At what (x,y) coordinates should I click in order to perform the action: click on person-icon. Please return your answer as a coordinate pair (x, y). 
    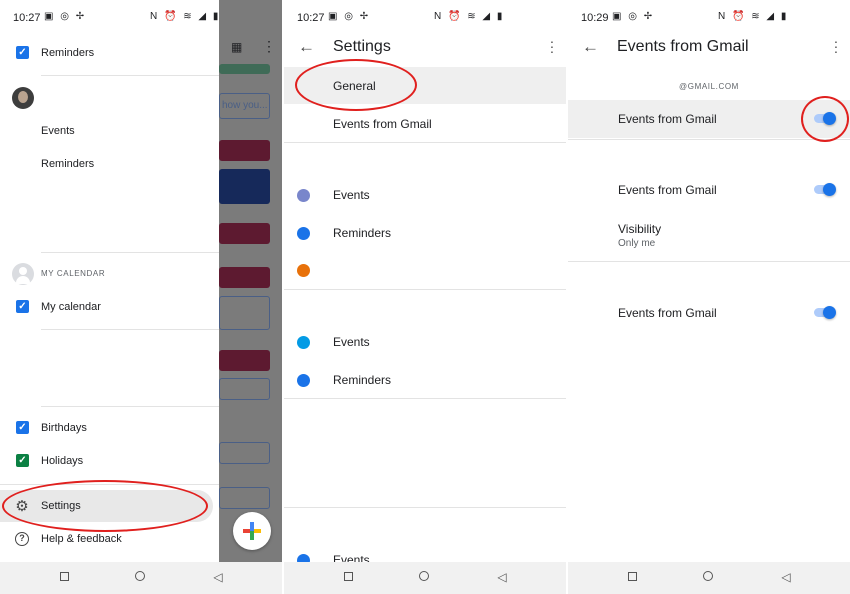
    Looking at the image, I should click on (23, 274).